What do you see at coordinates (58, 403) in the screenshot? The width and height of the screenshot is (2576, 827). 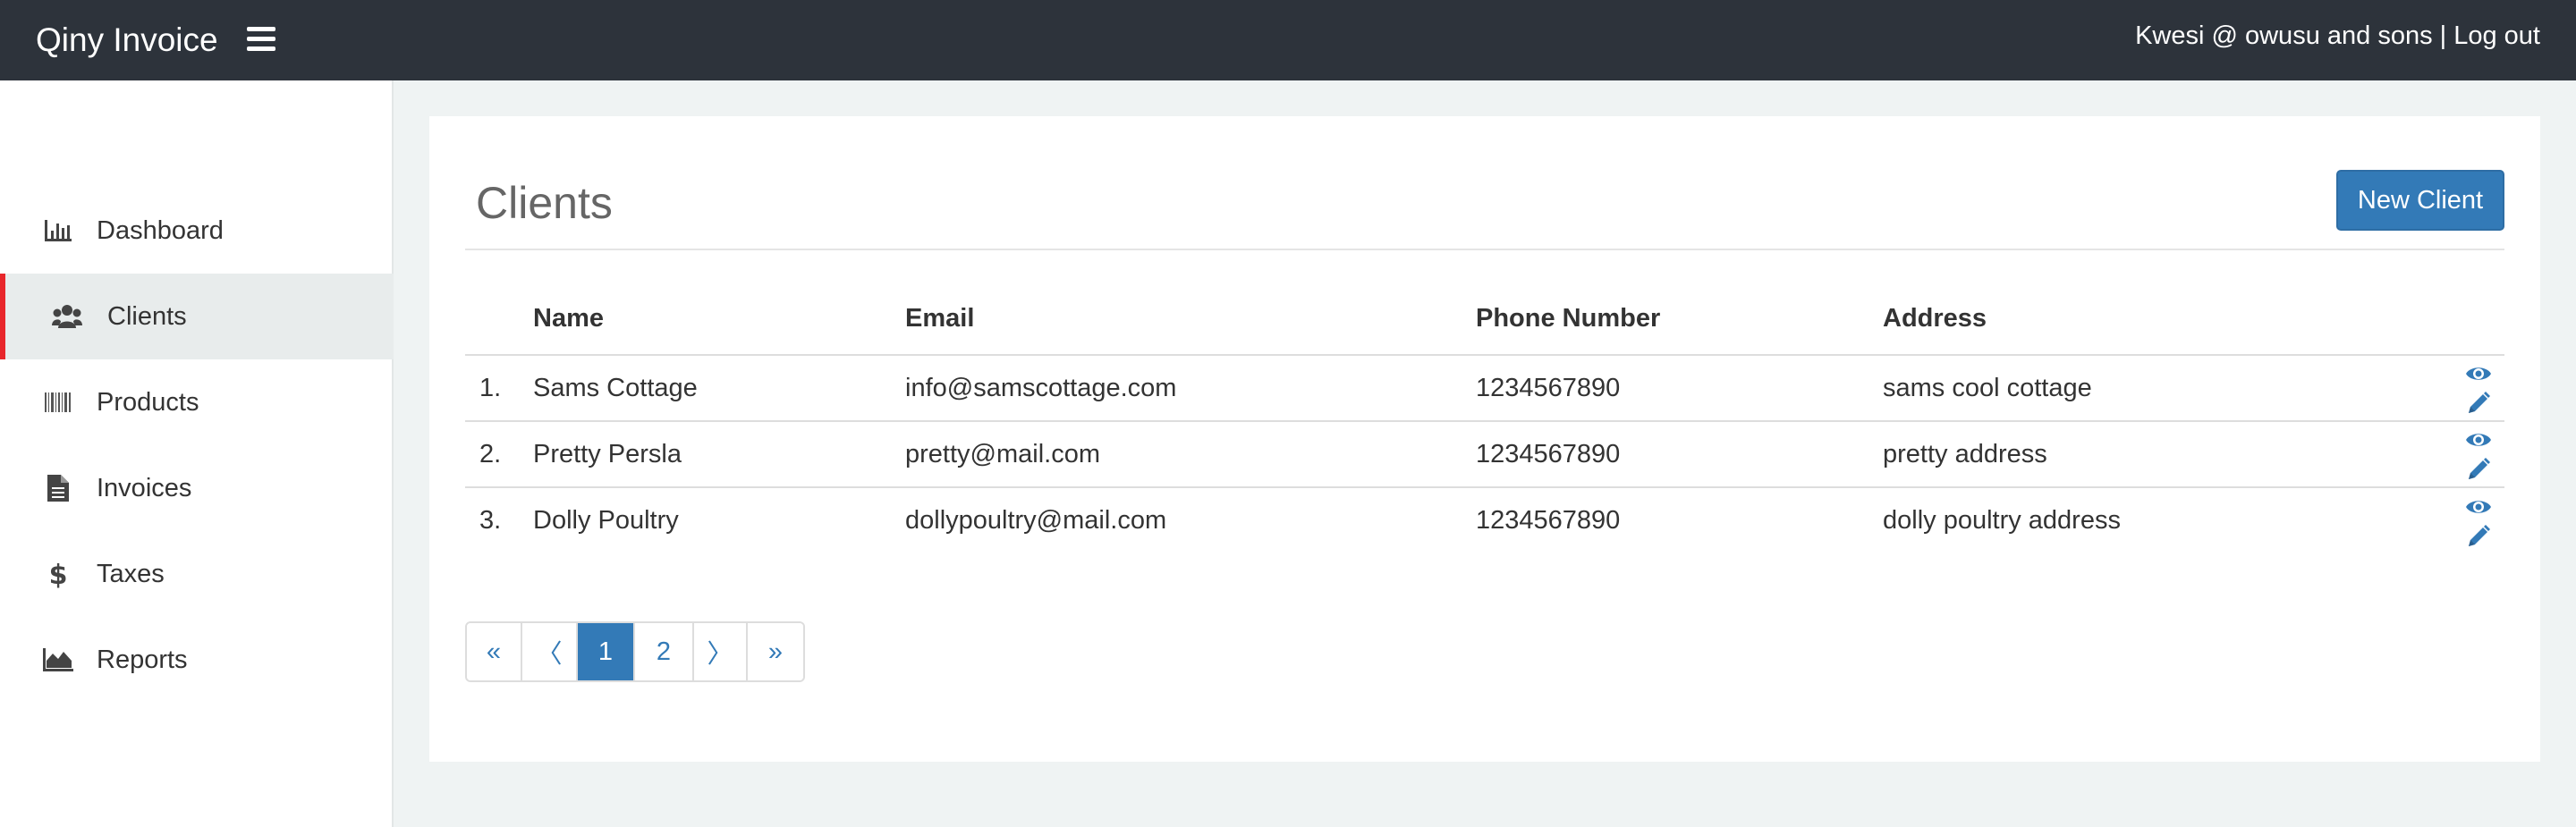 I see `barcode-icon` at bounding box center [58, 403].